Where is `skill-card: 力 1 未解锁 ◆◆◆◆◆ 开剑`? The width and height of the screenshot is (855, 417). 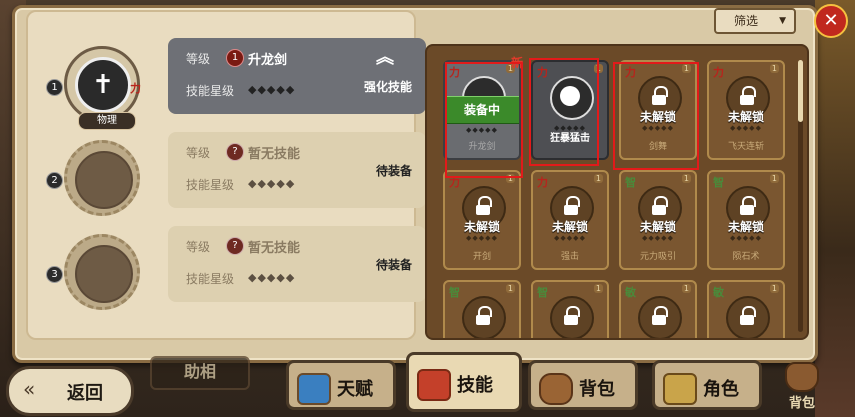
skill-card: 力 1 未解锁 ◆◆◆◆◆ 开剑 is located at coordinates (482, 220).